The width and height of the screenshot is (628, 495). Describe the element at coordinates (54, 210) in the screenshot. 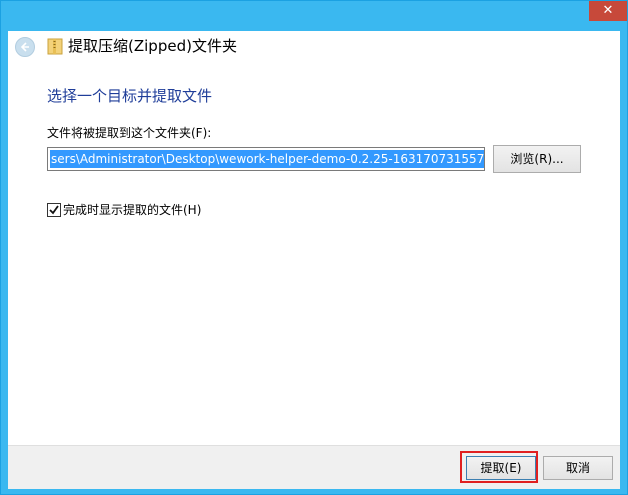

I see `show-extracted-checkbox` at that location.